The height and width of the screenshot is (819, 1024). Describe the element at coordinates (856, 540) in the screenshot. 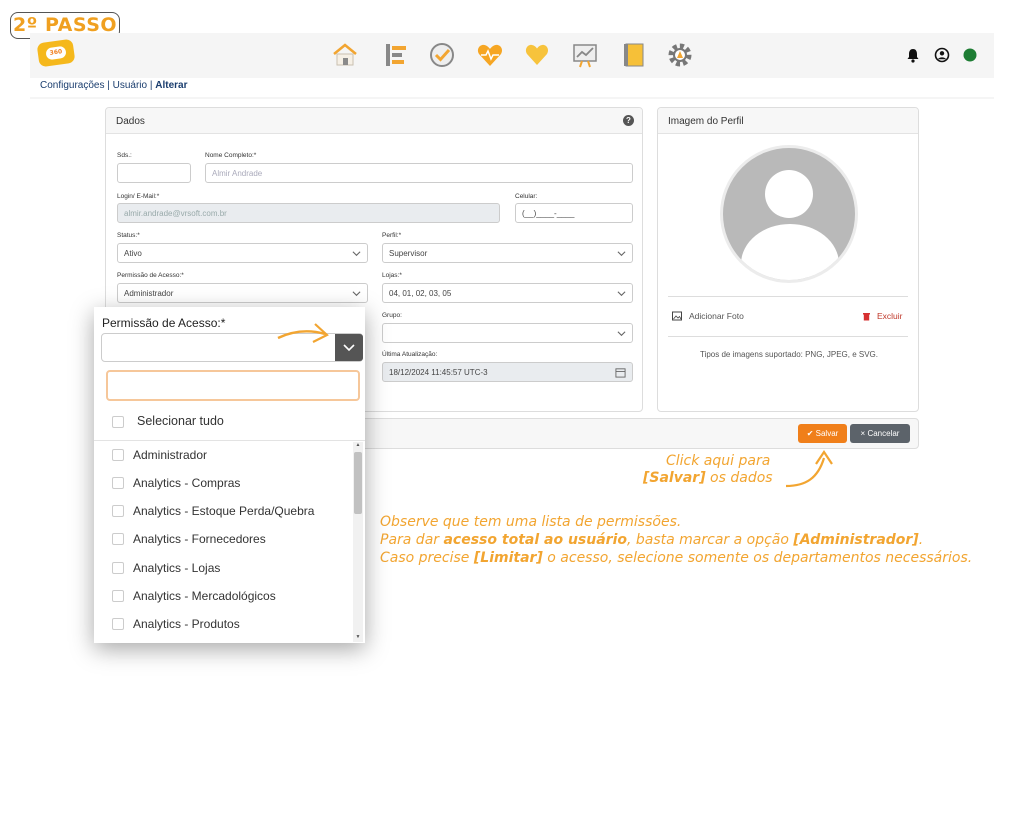

I see `annot-obs2-d: [Administrador]` at that location.